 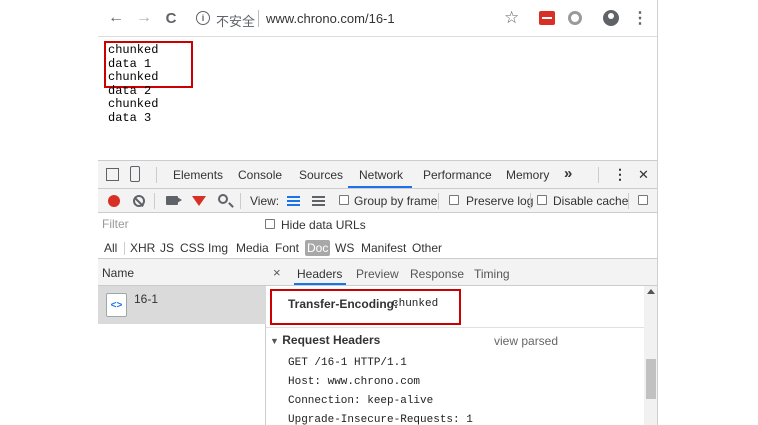 What do you see at coordinates (492, 274) in the screenshot?
I see `tab-timing: Timing` at bounding box center [492, 274].